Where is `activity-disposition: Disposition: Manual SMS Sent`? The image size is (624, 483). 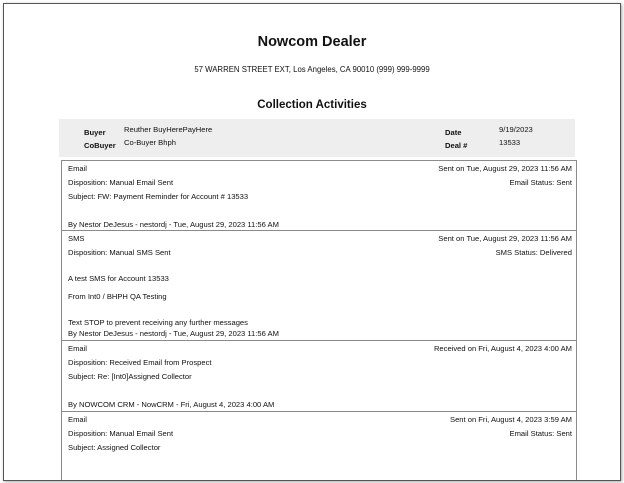
activity-disposition: Disposition: Manual SMS Sent is located at coordinates (119, 252).